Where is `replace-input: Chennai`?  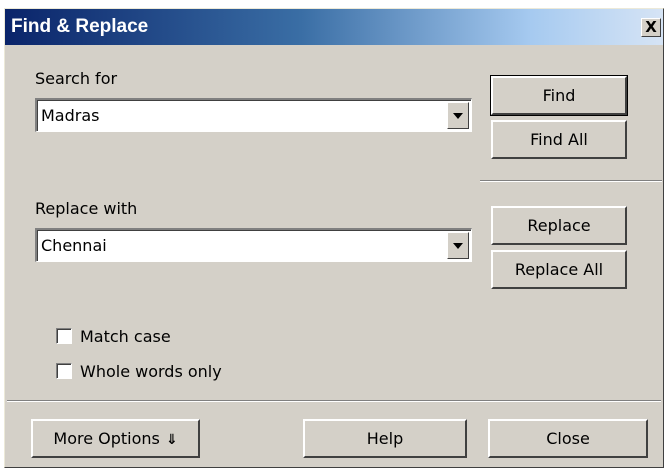
replace-input: Chennai is located at coordinates (74, 245).